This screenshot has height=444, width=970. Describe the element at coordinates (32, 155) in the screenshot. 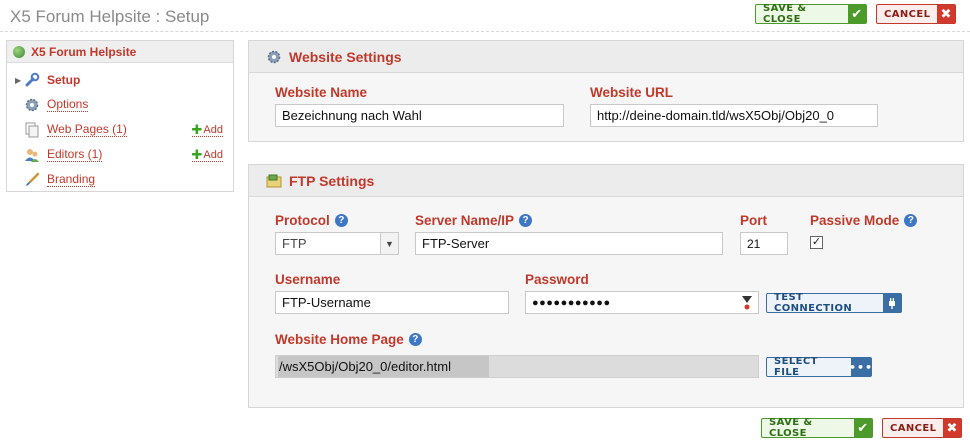

I see `users-icon` at that location.